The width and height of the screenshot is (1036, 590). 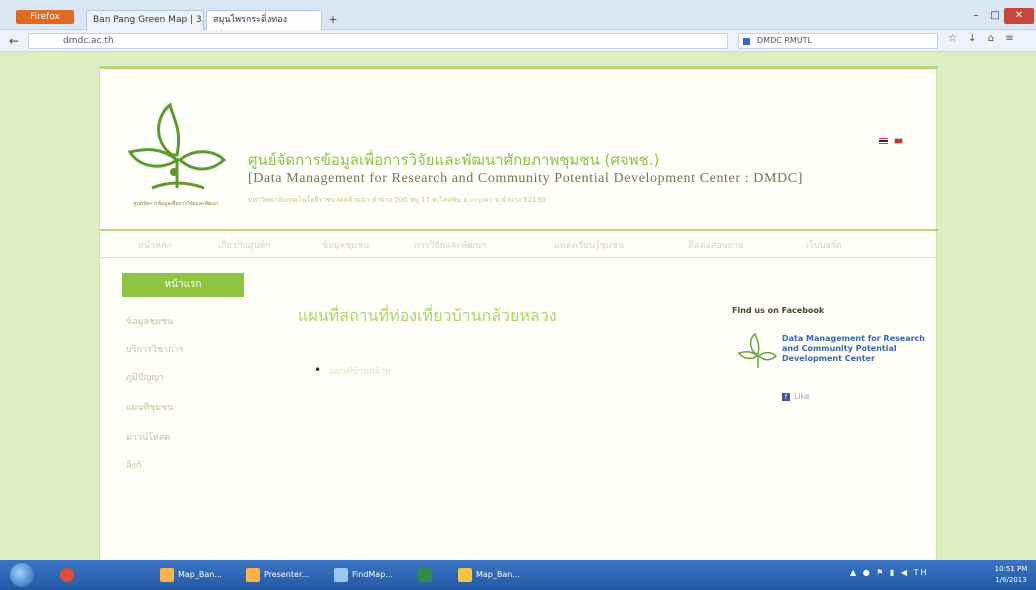 I want to click on search-placeholder: DMDC RMUTL, so click(x=785, y=40).